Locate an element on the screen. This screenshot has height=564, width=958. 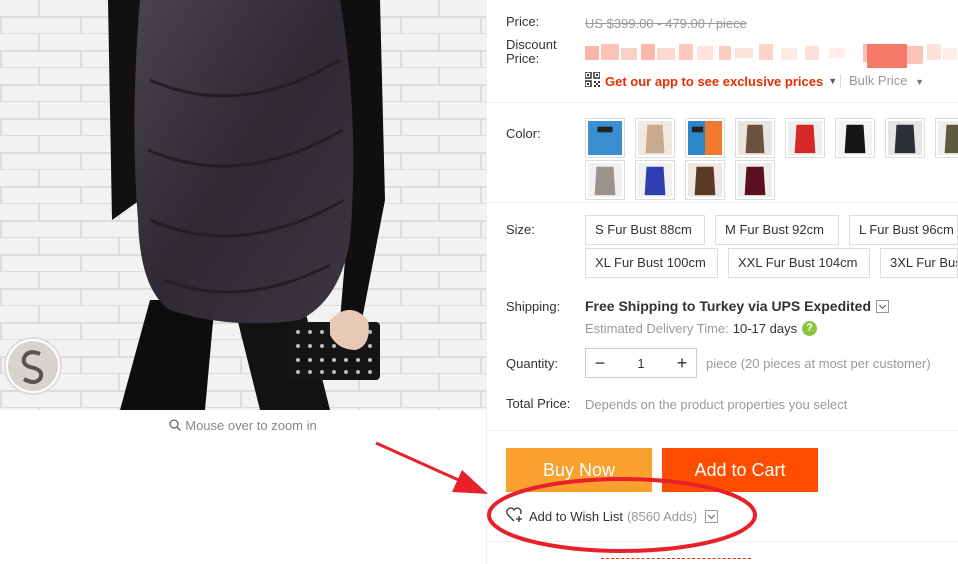
delivery-estimate: Estimated Delivery Time: 10-17 days ? is located at coordinates (701, 328).